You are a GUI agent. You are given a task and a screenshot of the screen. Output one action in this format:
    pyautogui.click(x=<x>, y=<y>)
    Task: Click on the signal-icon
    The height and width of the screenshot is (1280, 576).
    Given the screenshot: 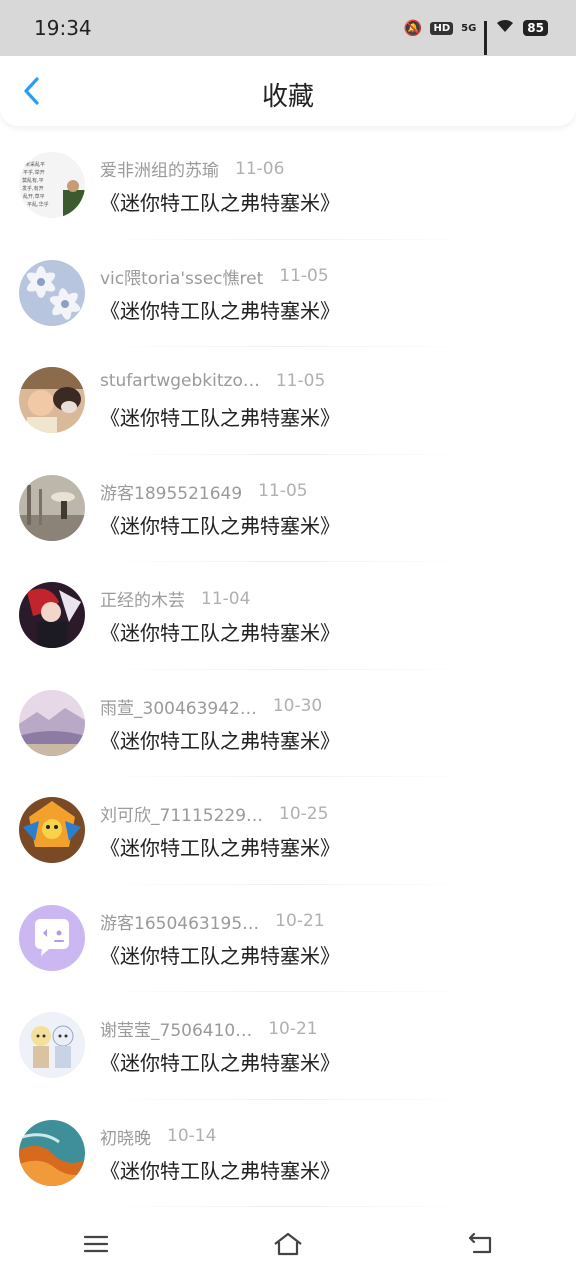 What is the action you would take?
    pyautogui.click(x=486, y=38)
    